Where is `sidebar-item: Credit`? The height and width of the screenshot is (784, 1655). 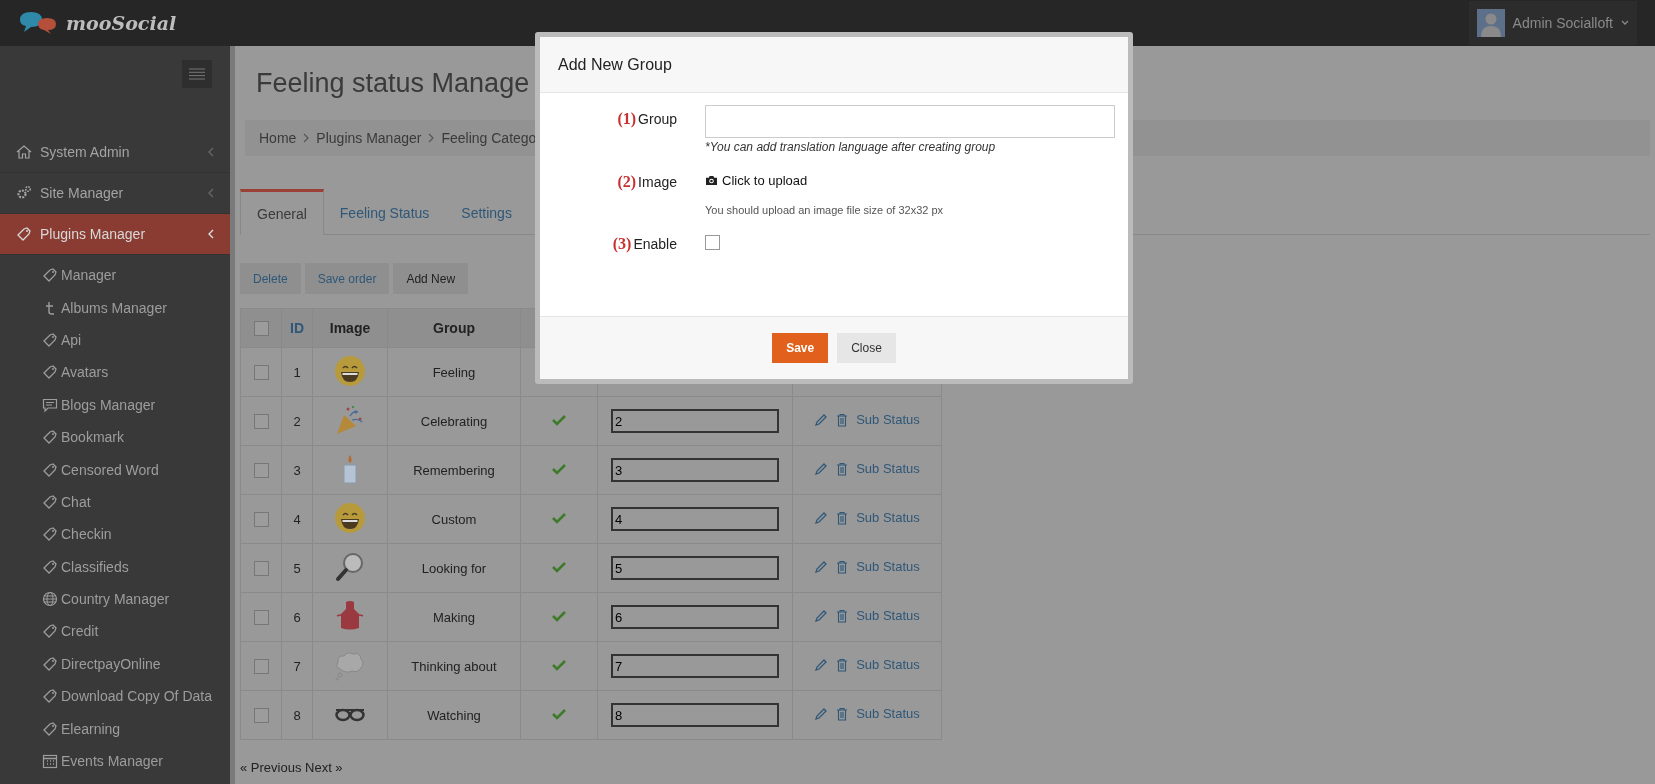 sidebar-item: Credit is located at coordinates (115, 631).